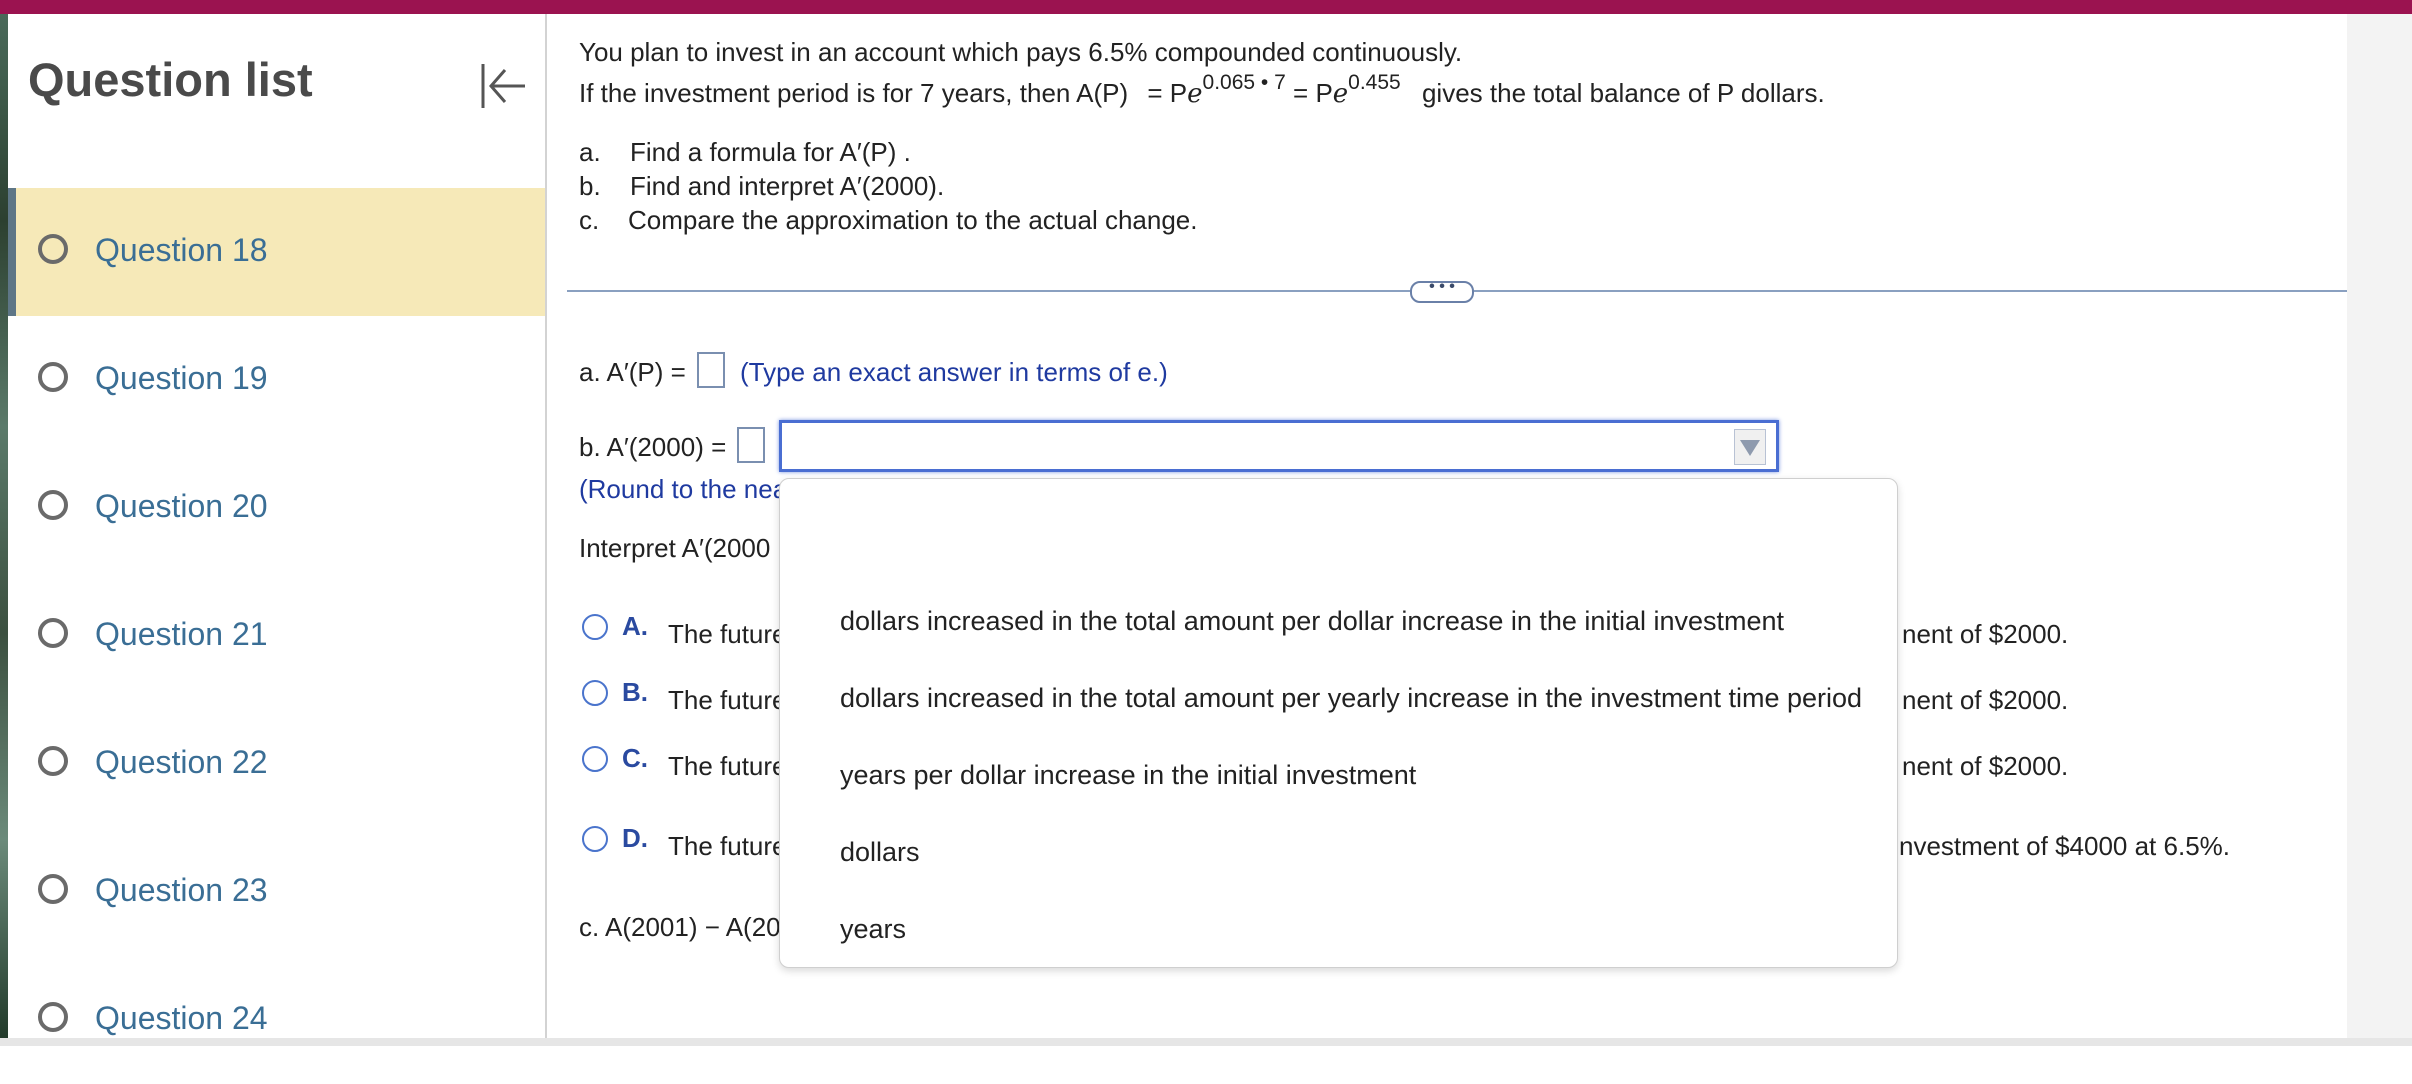 This screenshot has height=1084, width=2412. I want to click on option-d-radio, so click(595, 839).